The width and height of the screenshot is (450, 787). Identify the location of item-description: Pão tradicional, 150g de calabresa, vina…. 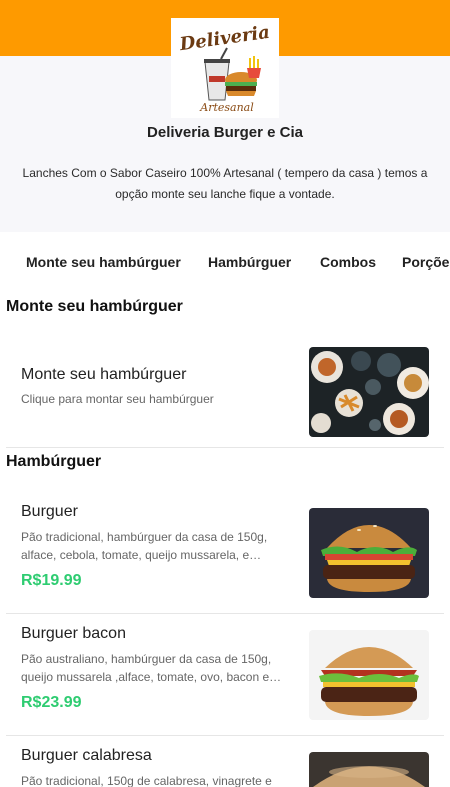
(146, 780).